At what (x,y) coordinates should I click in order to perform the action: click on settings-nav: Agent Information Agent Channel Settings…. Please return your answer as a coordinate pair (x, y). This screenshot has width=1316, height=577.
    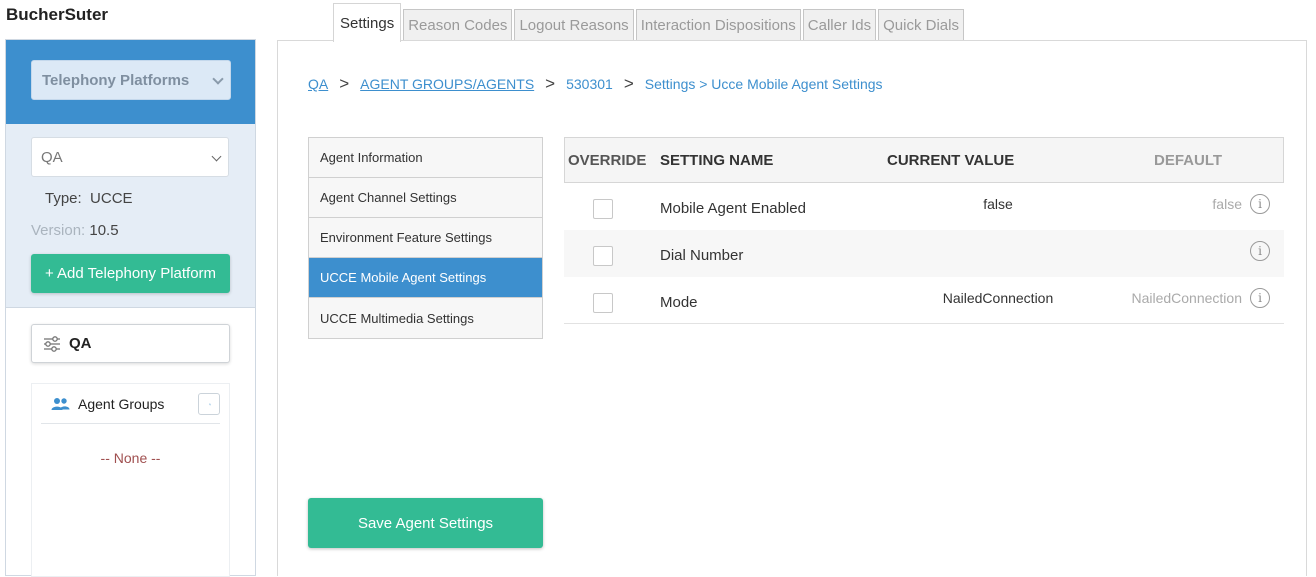
    Looking at the image, I should click on (425, 238).